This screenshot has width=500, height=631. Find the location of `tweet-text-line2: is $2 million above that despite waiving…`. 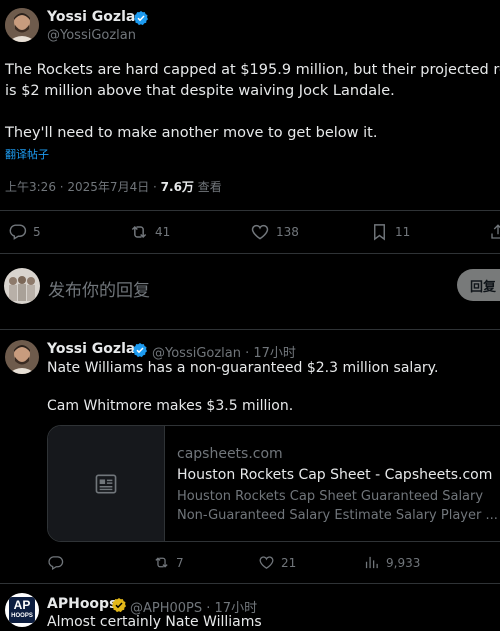

tweet-text-line2: is $2 million above that despite waiving… is located at coordinates (200, 91).